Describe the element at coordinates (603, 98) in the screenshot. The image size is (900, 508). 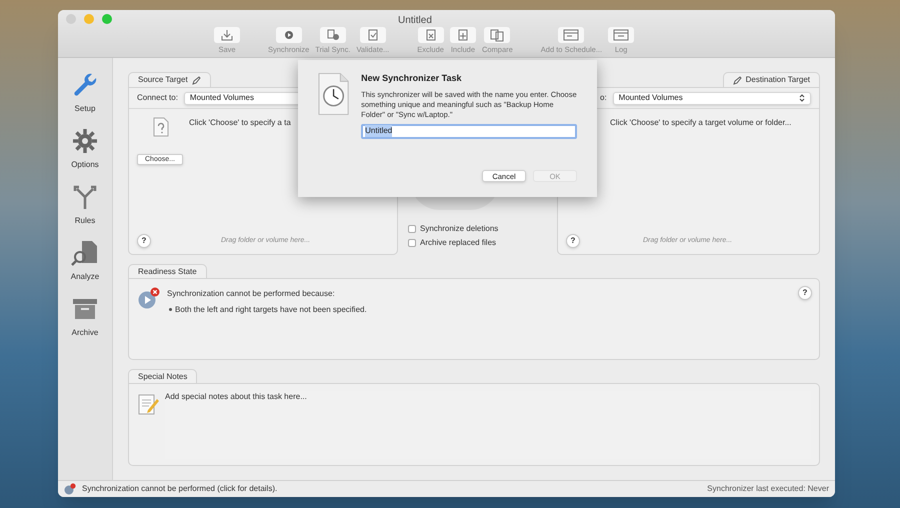
I see `connect-label: o:` at that location.